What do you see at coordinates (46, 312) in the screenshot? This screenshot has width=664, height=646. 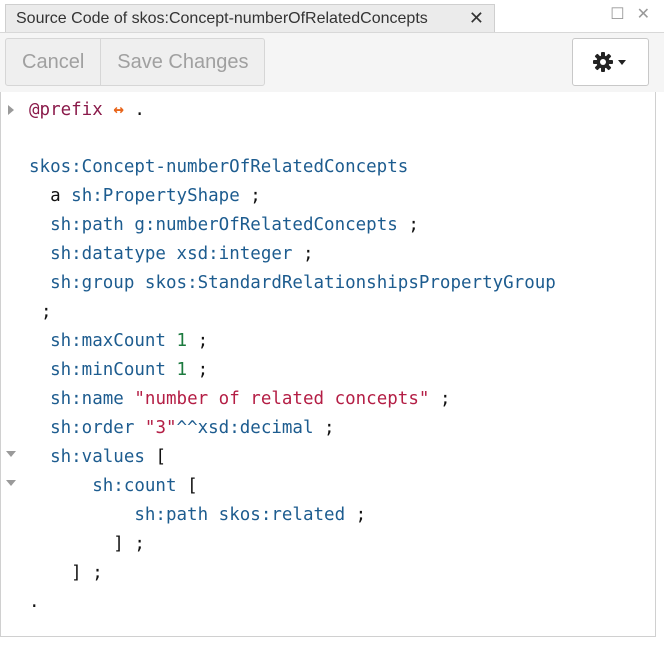 I see `code-line: ;` at bounding box center [46, 312].